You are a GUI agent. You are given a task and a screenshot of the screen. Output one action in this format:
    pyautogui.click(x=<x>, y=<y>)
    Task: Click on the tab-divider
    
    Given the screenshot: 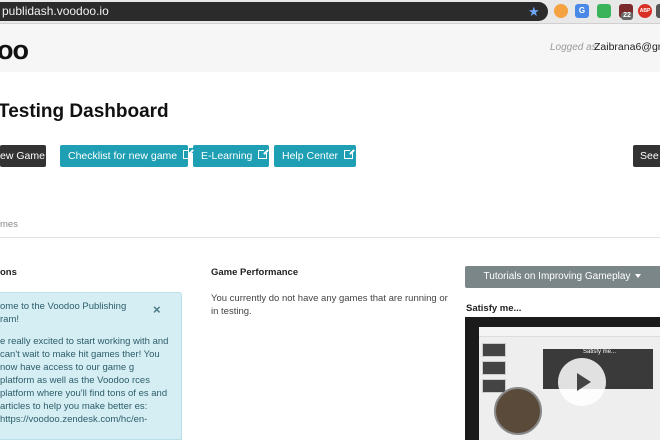 What is the action you would take?
    pyautogui.click(x=330, y=237)
    